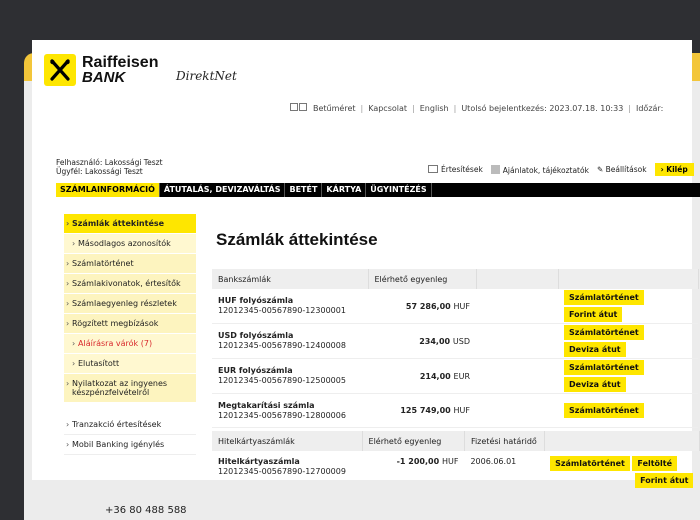 This screenshot has width=700, height=520. What do you see at coordinates (418, 461) in the screenshot?
I see `account-balance: -1 200,00` at bounding box center [418, 461].